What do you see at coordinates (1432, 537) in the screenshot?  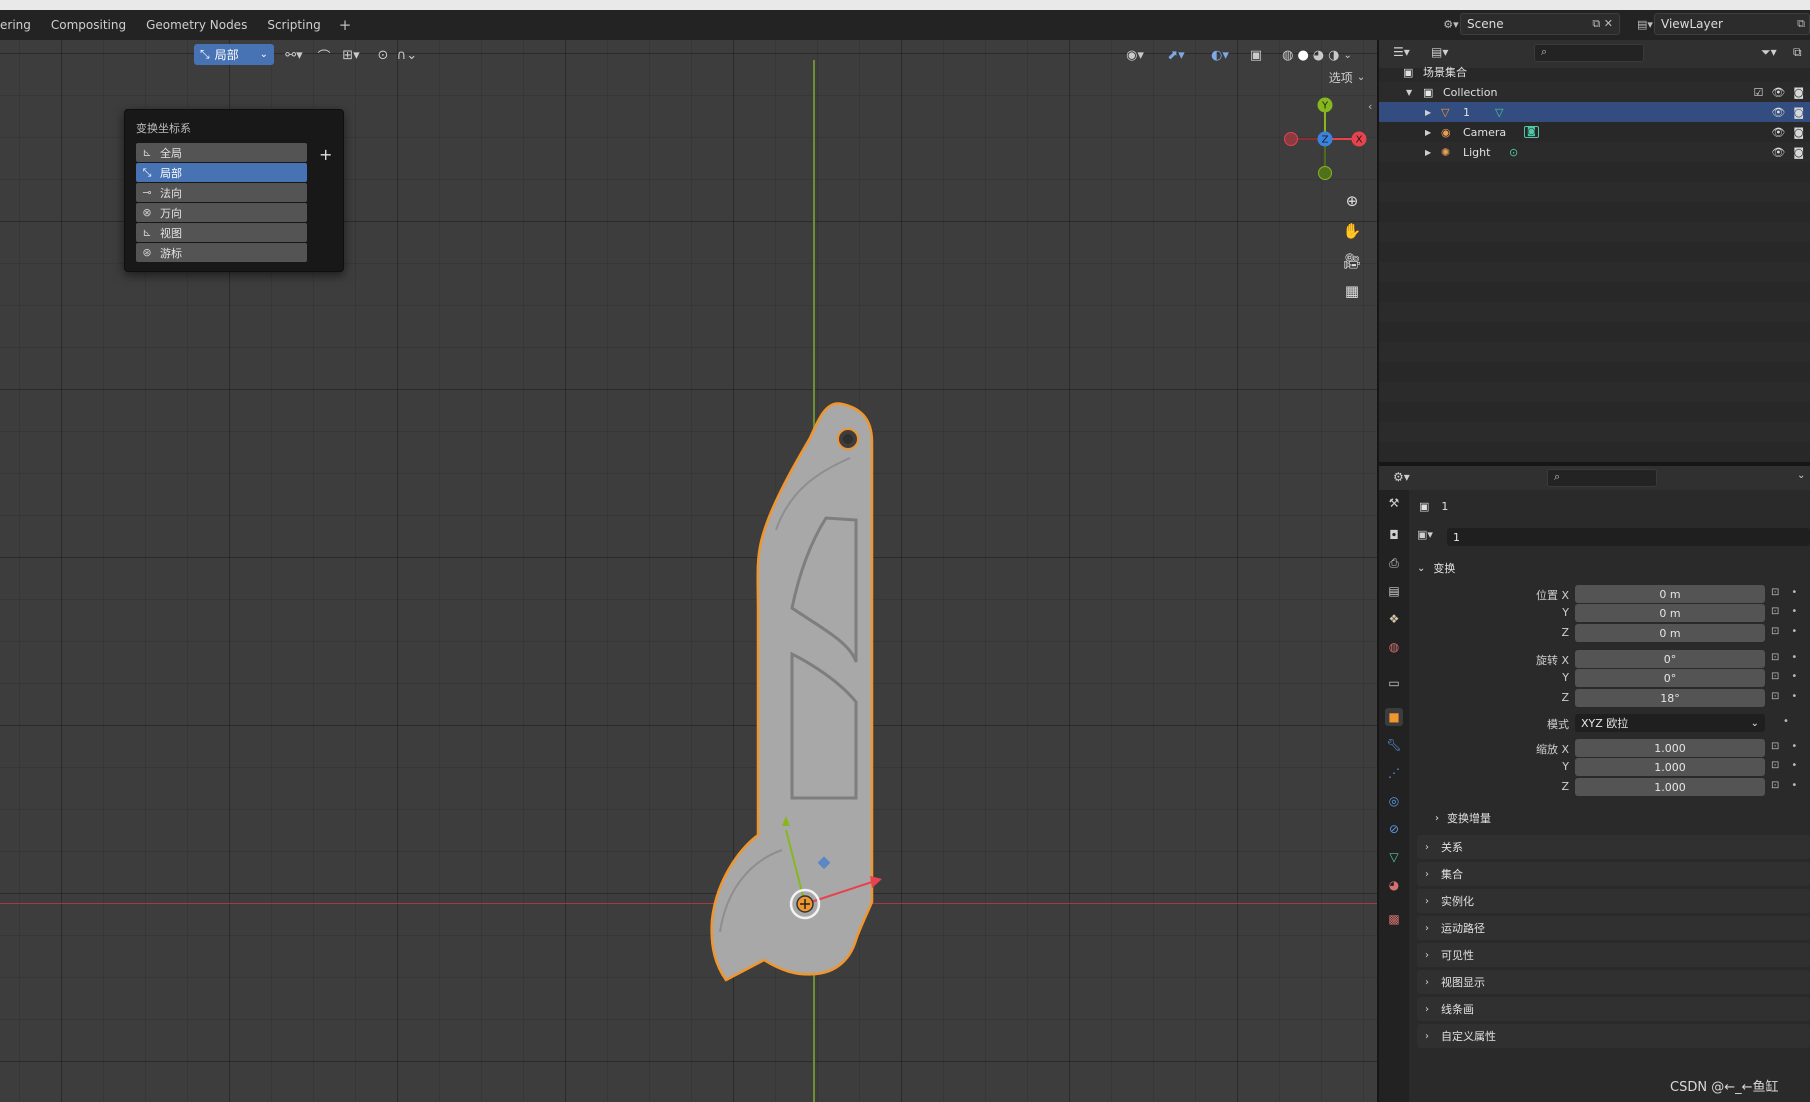 I see `object-datablock-icon: ▣▾` at bounding box center [1432, 537].